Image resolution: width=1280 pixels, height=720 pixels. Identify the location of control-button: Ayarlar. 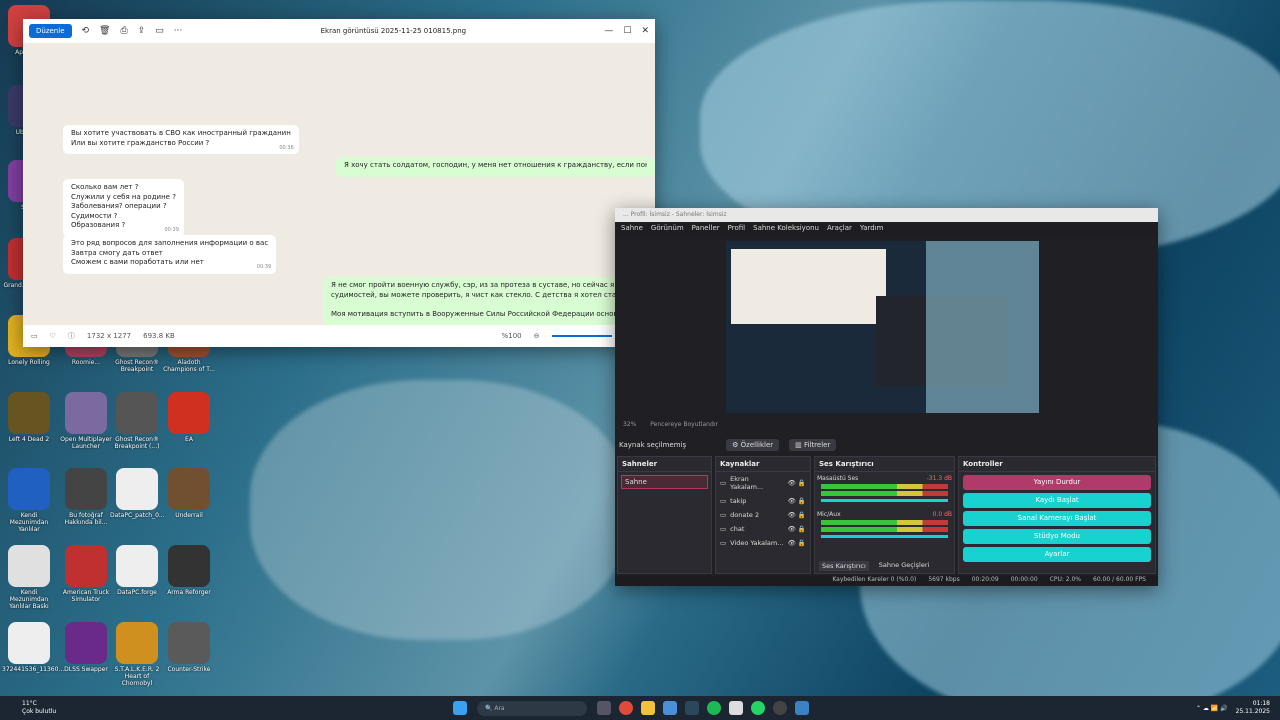
(1057, 554).